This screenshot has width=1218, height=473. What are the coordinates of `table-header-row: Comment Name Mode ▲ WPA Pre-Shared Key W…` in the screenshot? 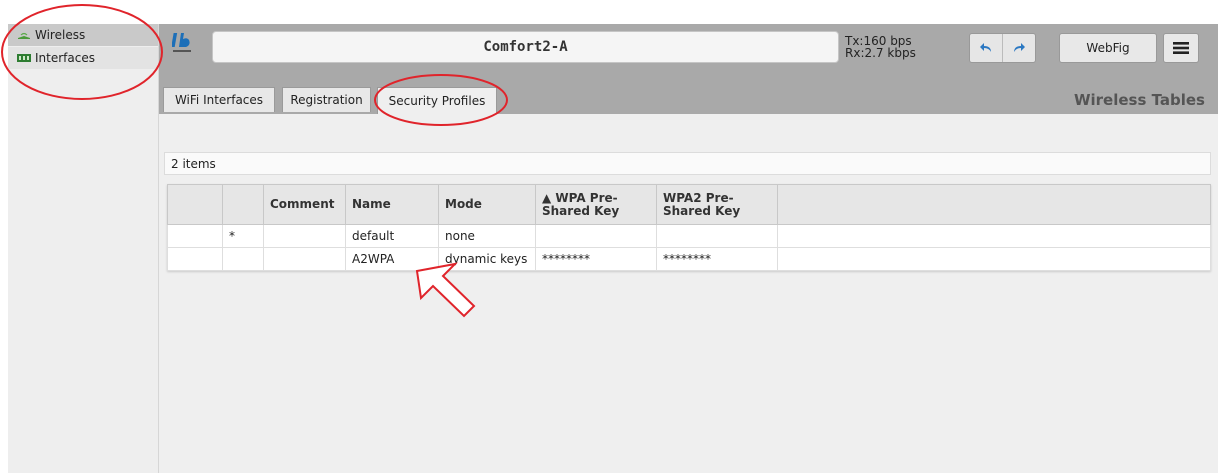 It's located at (689, 204).